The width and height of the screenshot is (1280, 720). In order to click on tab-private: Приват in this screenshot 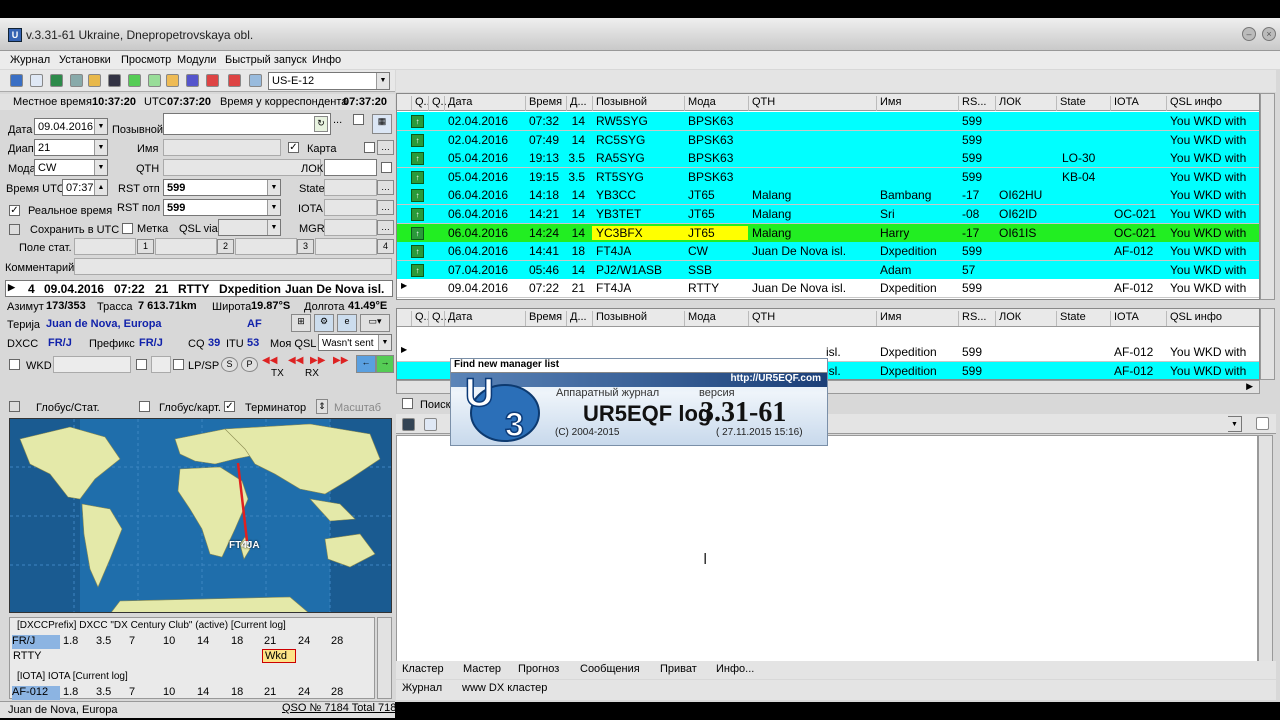, I will do `click(678, 669)`.